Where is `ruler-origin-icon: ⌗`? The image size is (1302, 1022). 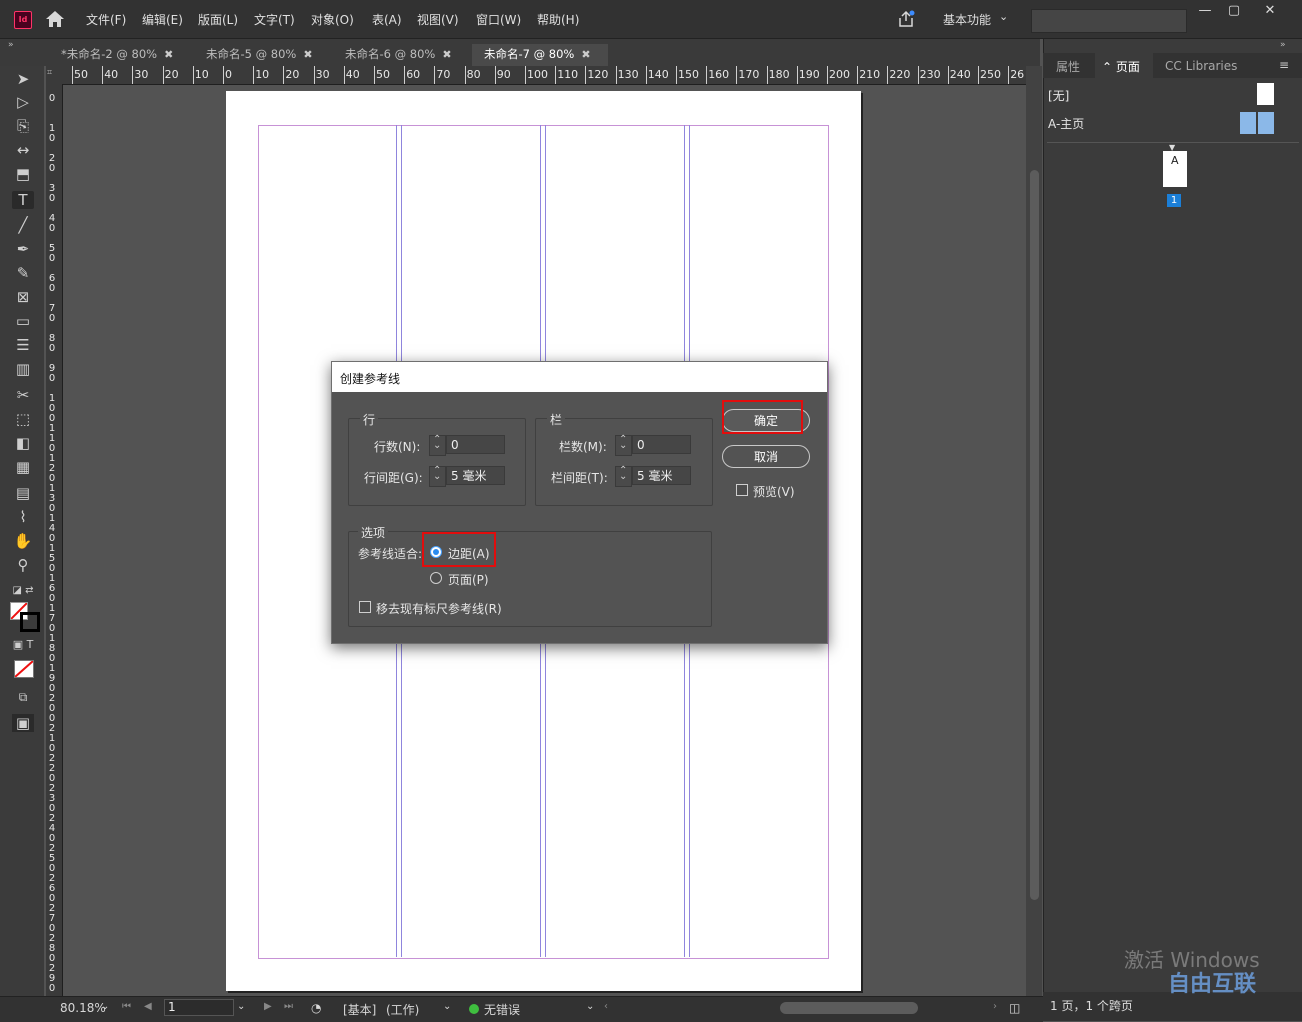 ruler-origin-icon: ⌗ is located at coordinates (49, 73).